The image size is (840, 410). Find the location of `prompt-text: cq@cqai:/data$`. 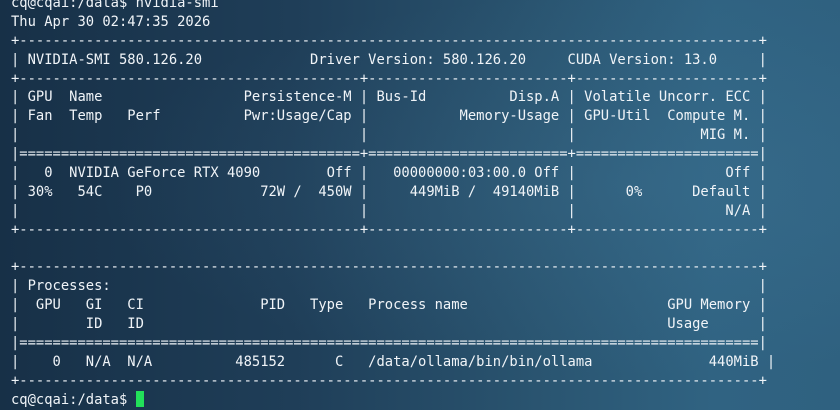

prompt-text: cq@cqai:/data$ is located at coordinates (73, 399).